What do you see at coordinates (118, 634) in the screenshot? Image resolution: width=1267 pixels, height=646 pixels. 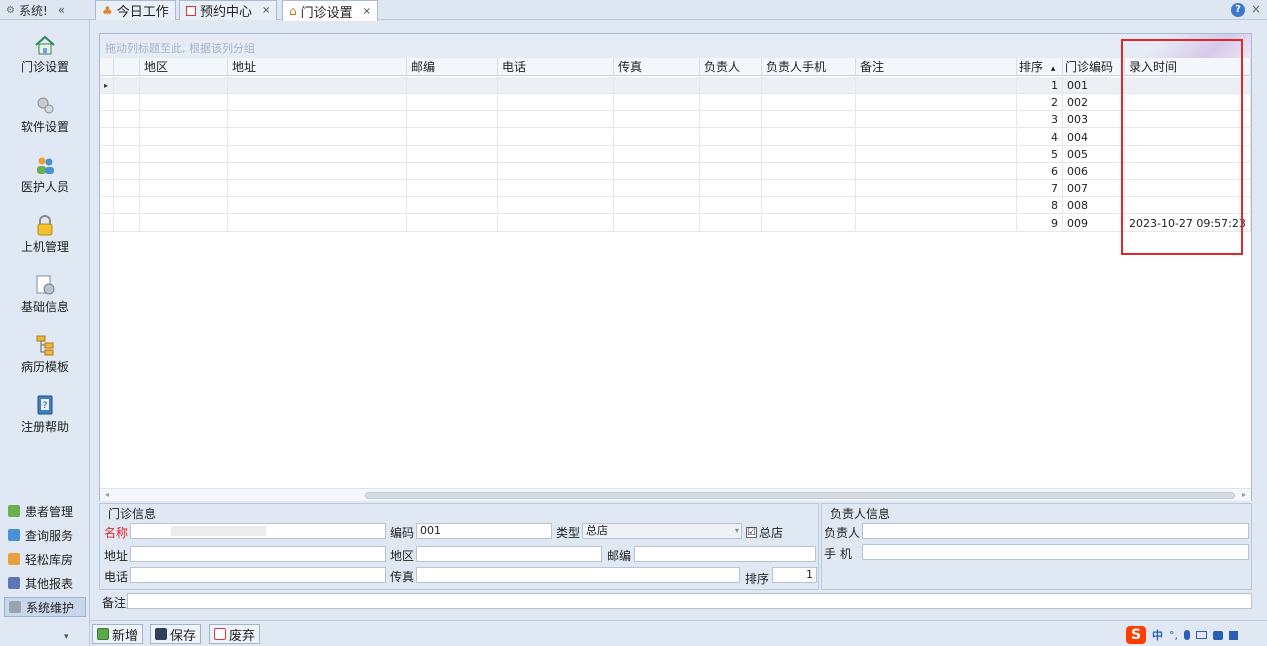 I see `add-button: 新增` at bounding box center [118, 634].